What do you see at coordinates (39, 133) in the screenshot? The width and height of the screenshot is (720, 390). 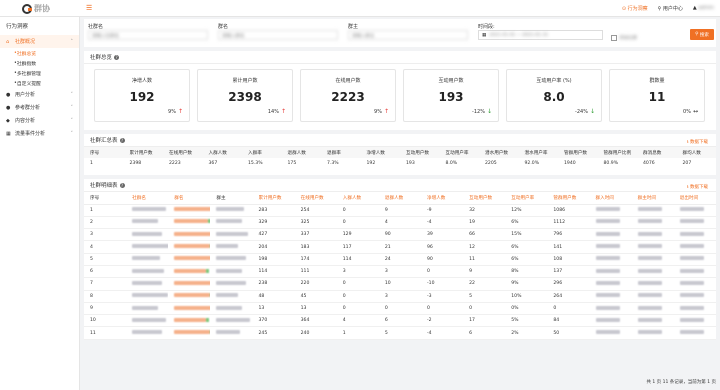 I see `sidebar-item-traffic-event: ▦ 流量事件分析 ˅` at bounding box center [39, 133].